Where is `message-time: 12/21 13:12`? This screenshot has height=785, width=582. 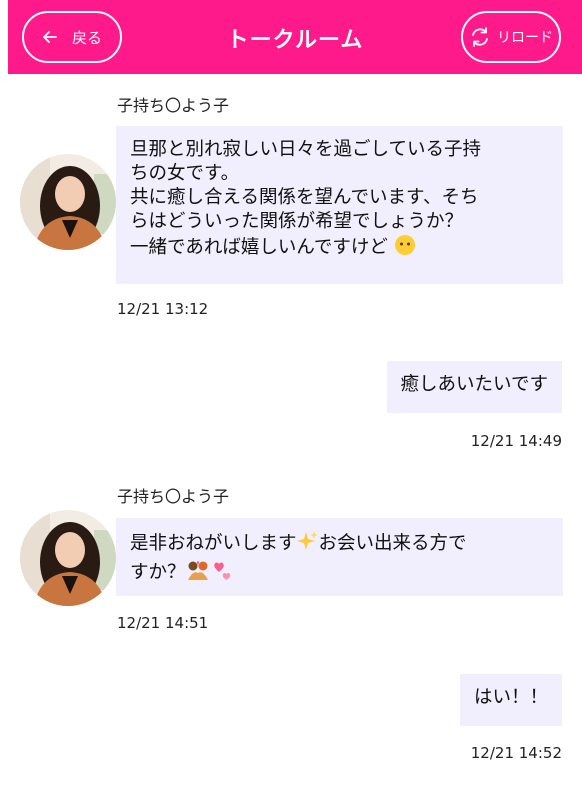
message-time: 12/21 13:12 is located at coordinates (163, 309).